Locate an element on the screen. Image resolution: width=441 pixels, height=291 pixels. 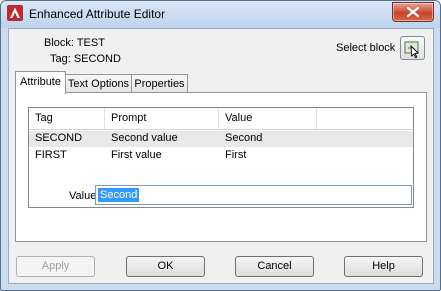
help-button: Help is located at coordinates (383, 266).